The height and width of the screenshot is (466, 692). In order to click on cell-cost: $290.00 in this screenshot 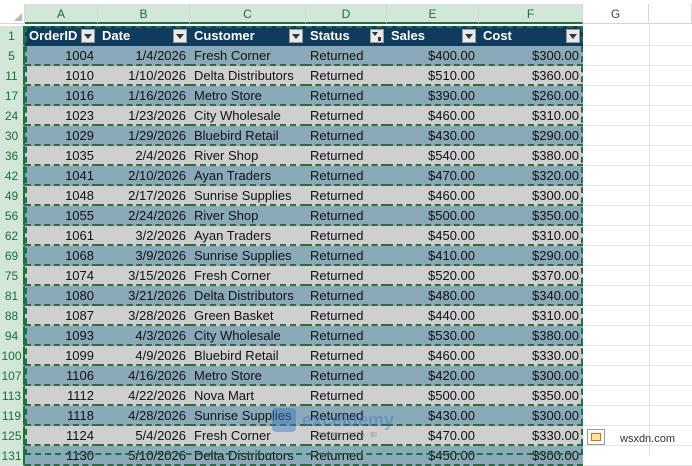, I will do `click(531, 256)`.